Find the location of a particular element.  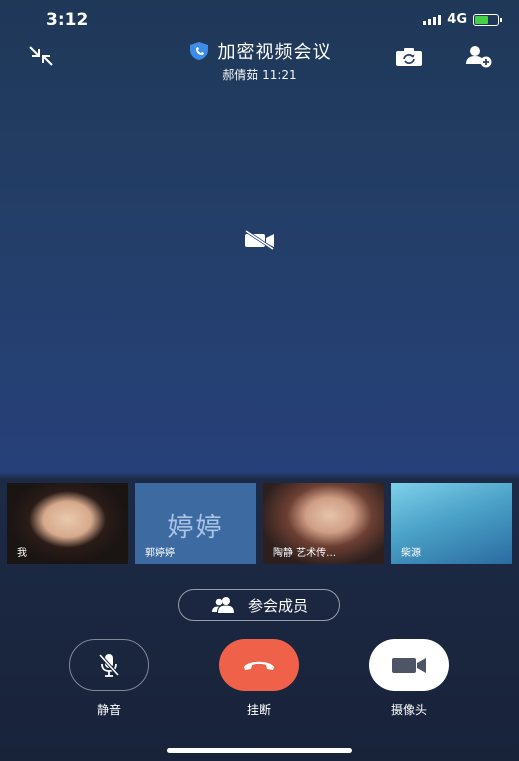

call-title-row: 加密视频会议 is located at coordinates (260, 51).